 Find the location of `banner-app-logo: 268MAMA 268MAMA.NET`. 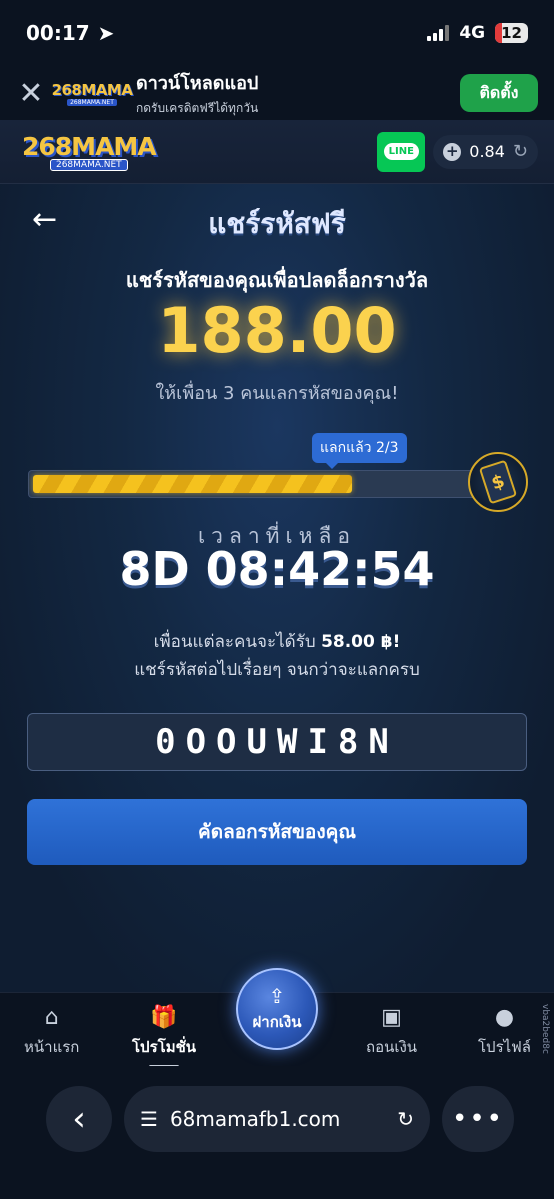

banner-app-logo: 268MAMA 268MAMA.NET is located at coordinates (92, 93).